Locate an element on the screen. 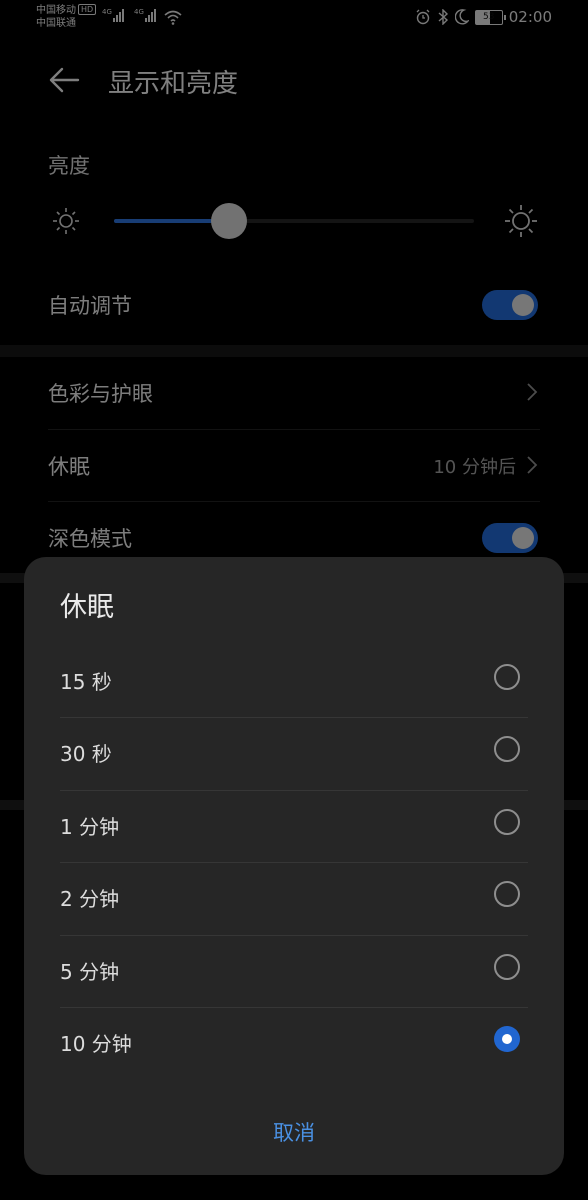 Image resolution: width=588 pixels, height=1200 pixels. option-label: 1 分钟 is located at coordinates (90, 827).